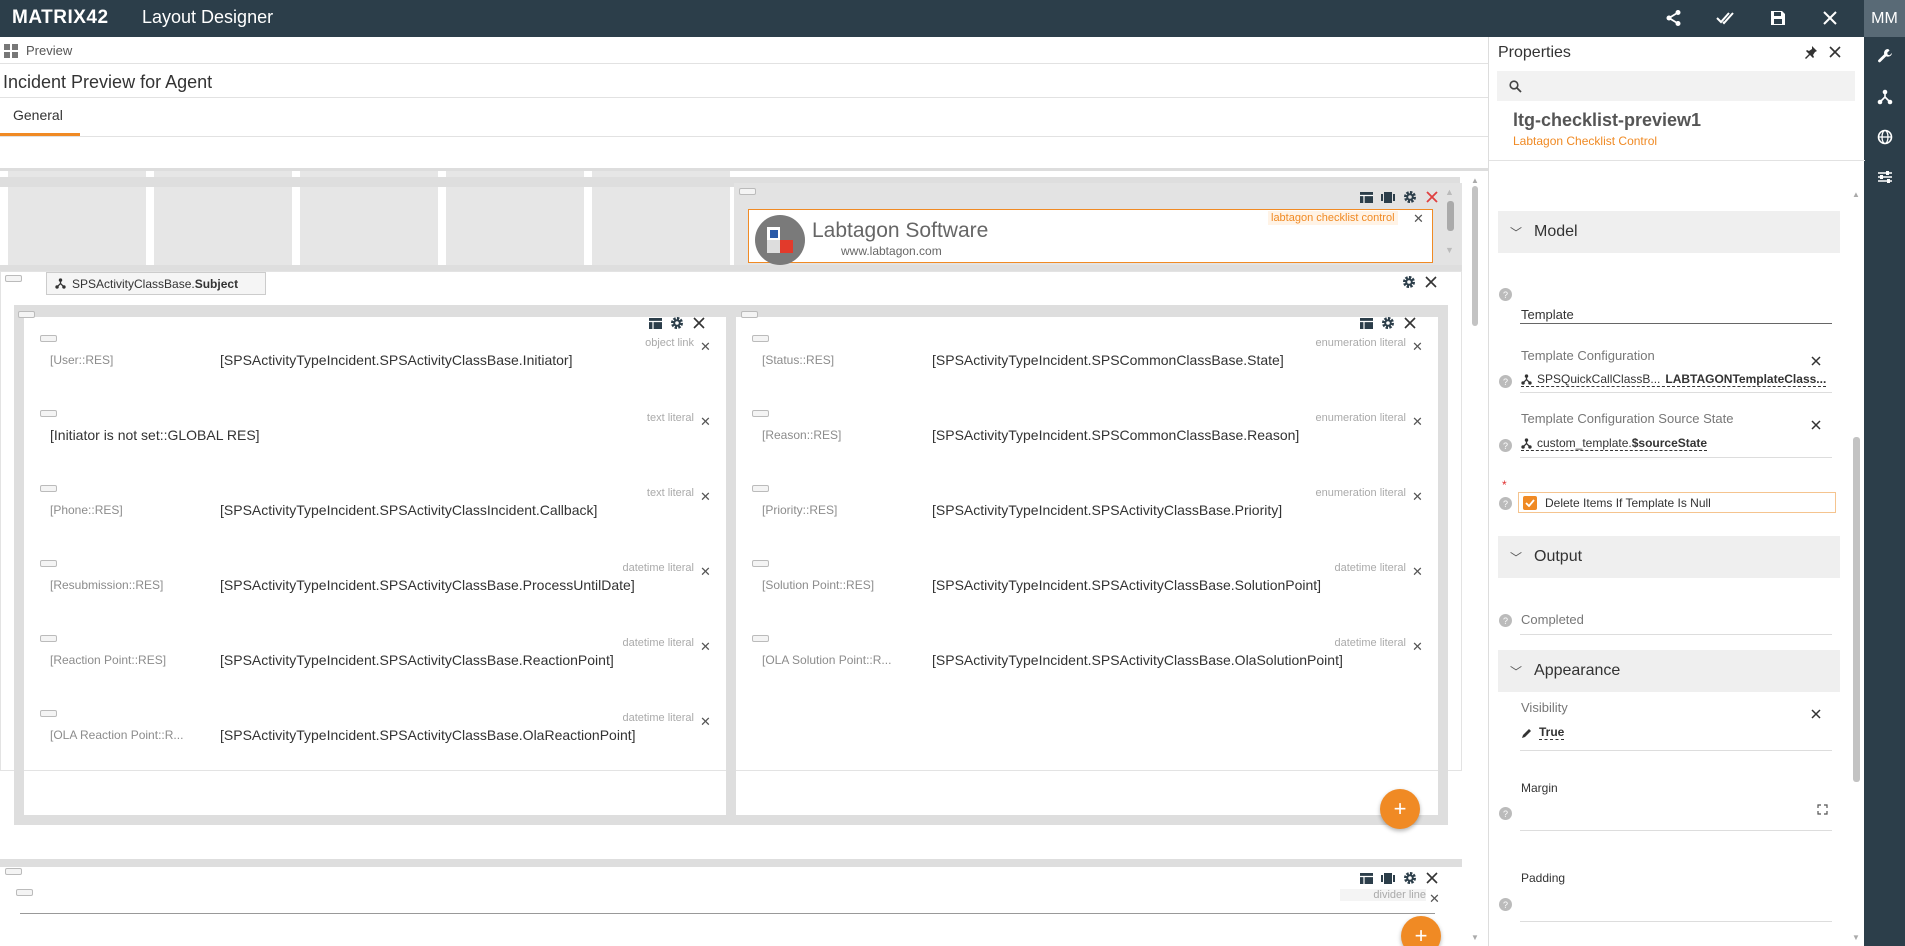  Describe the element at coordinates (1726, 18) in the screenshot. I see `validate-button` at that location.